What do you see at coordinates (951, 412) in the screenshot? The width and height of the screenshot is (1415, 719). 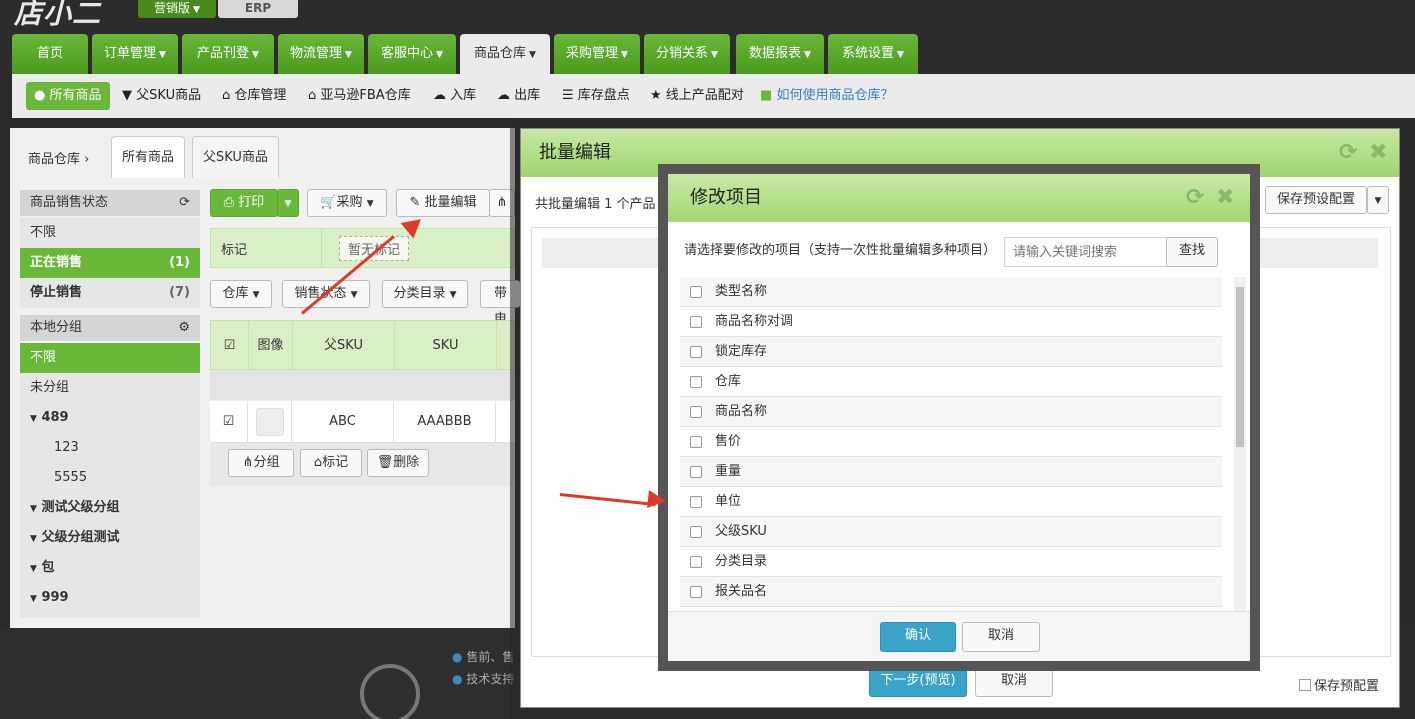 I see `list-item: 商品名称` at bounding box center [951, 412].